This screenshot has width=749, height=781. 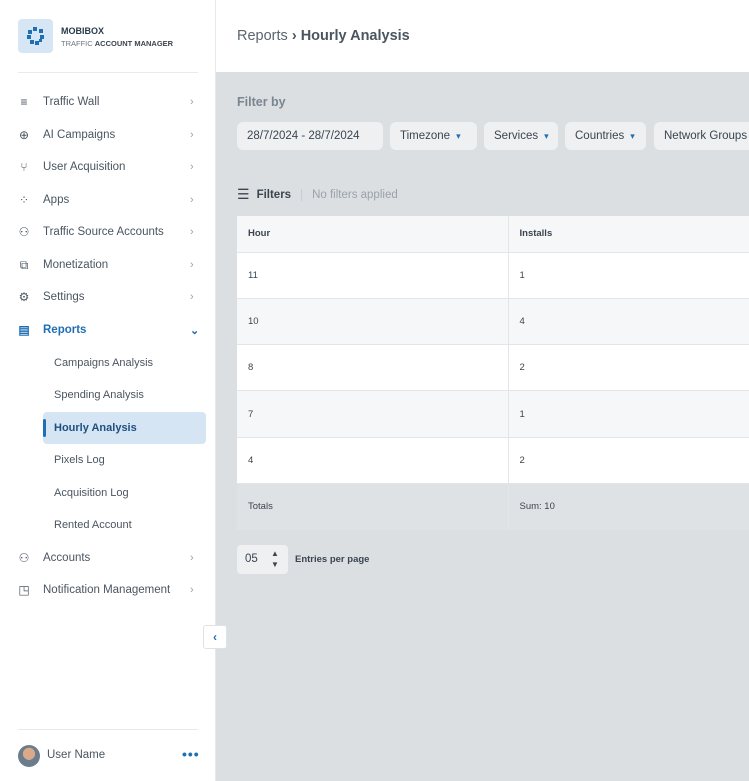 What do you see at coordinates (124, 428) in the screenshot?
I see `nav-hourly-analysis: Hourly Analysis` at bounding box center [124, 428].